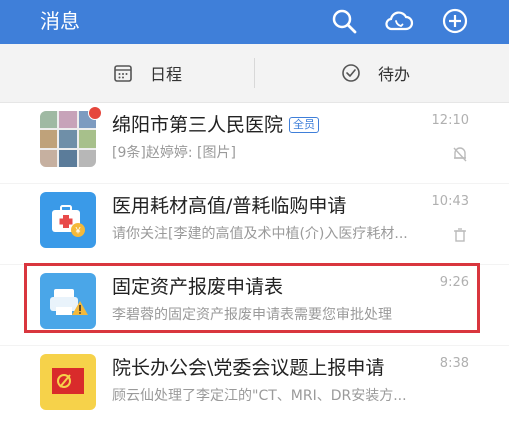  What do you see at coordinates (460, 235) in the screenshot?
I see `trash-icon` at bounding box center [460, 235].